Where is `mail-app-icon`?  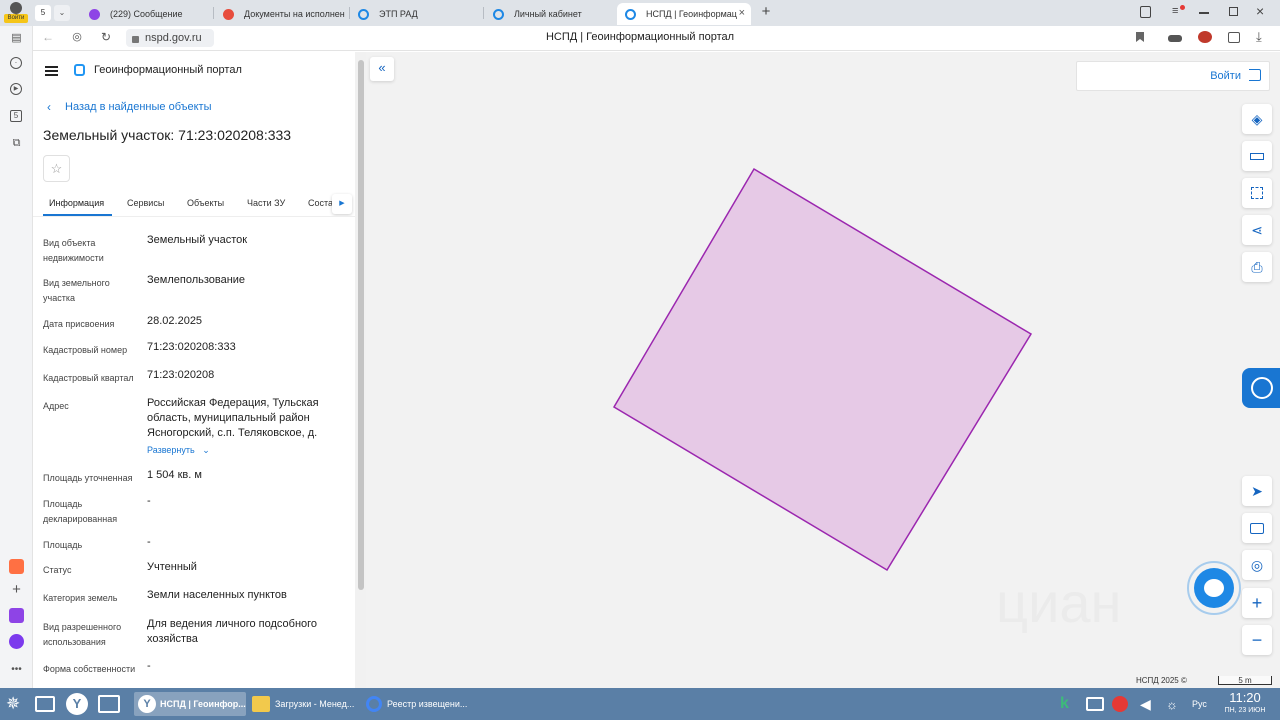 mail-app-icon is located at coordinates (16, 566).